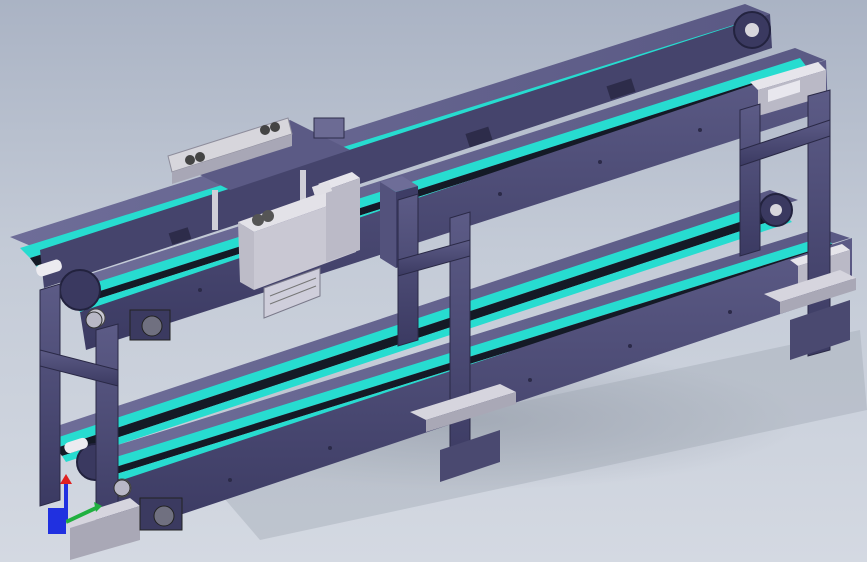 Image resolution: width=867 pixels, height=562 pixels. Describe the element at coordinates (268, 216) in the screenshot. I see `cylinder-port` at that location.